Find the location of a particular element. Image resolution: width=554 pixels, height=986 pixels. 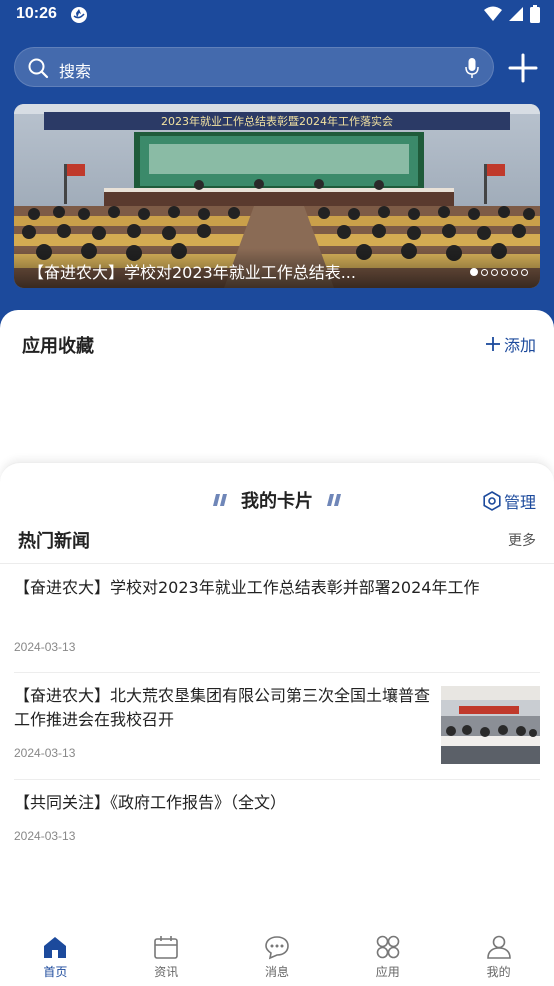

search-icon is located at coordinates (38, 68).